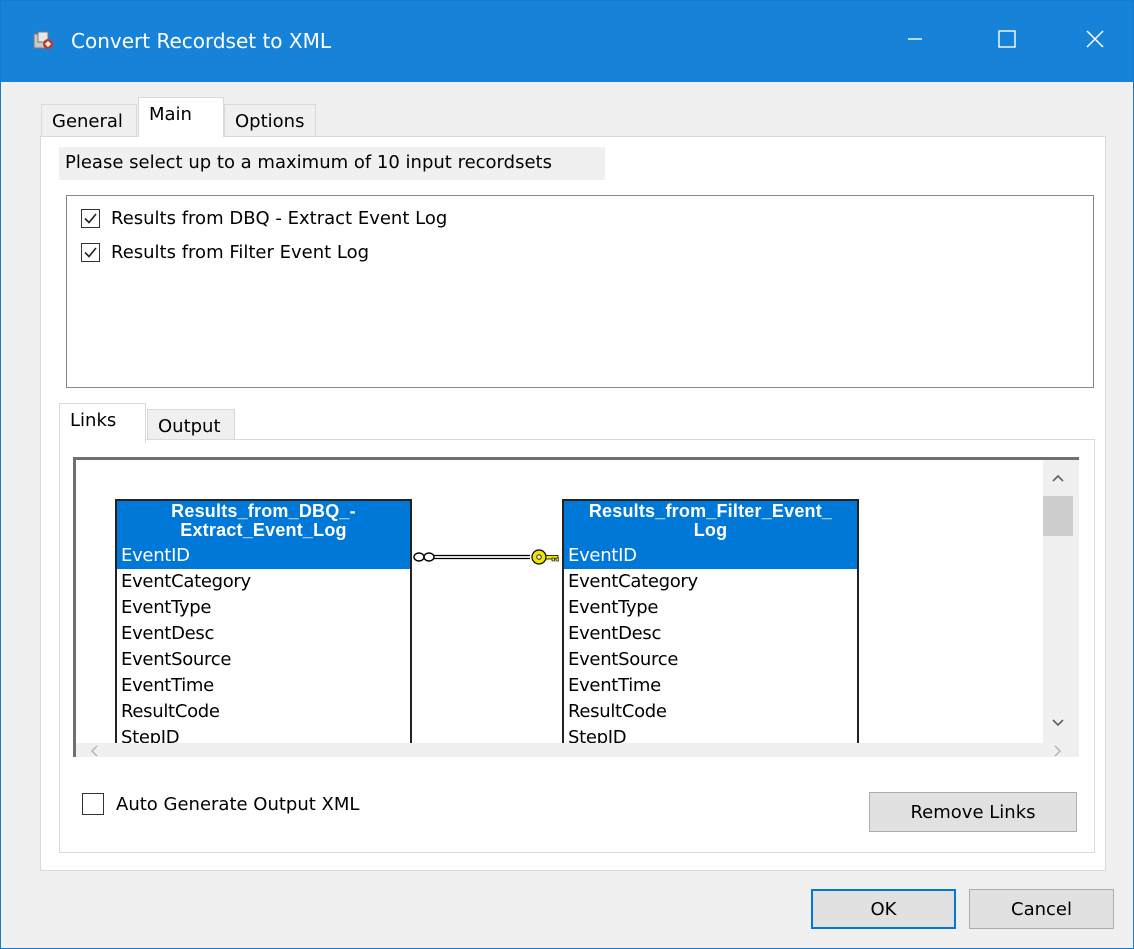  I want to click on tab-options-label: Options, so click(270, 121).